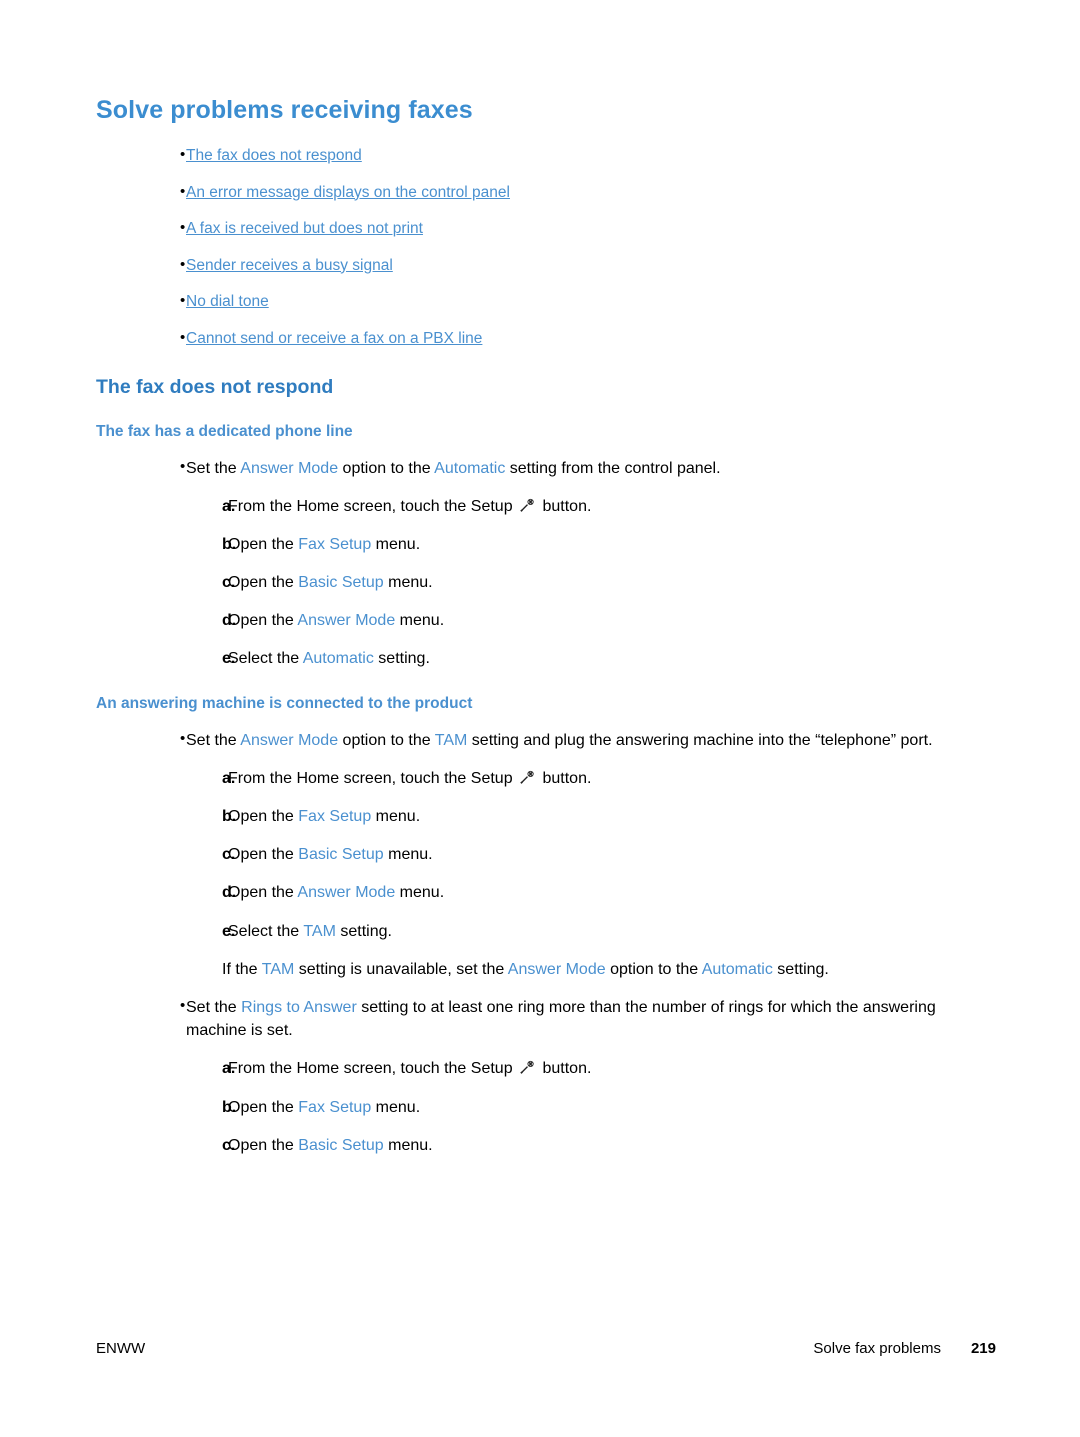  What do you see at coordinates (299, 1007) in the screenshot?
I see `ui-term: Rings to Answer` at bounding box center [299, 1007].